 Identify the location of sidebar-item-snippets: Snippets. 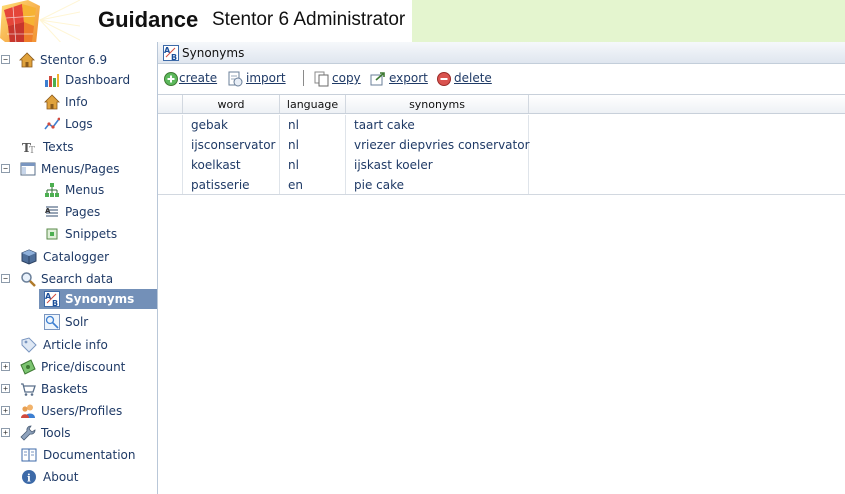
(78, 234).